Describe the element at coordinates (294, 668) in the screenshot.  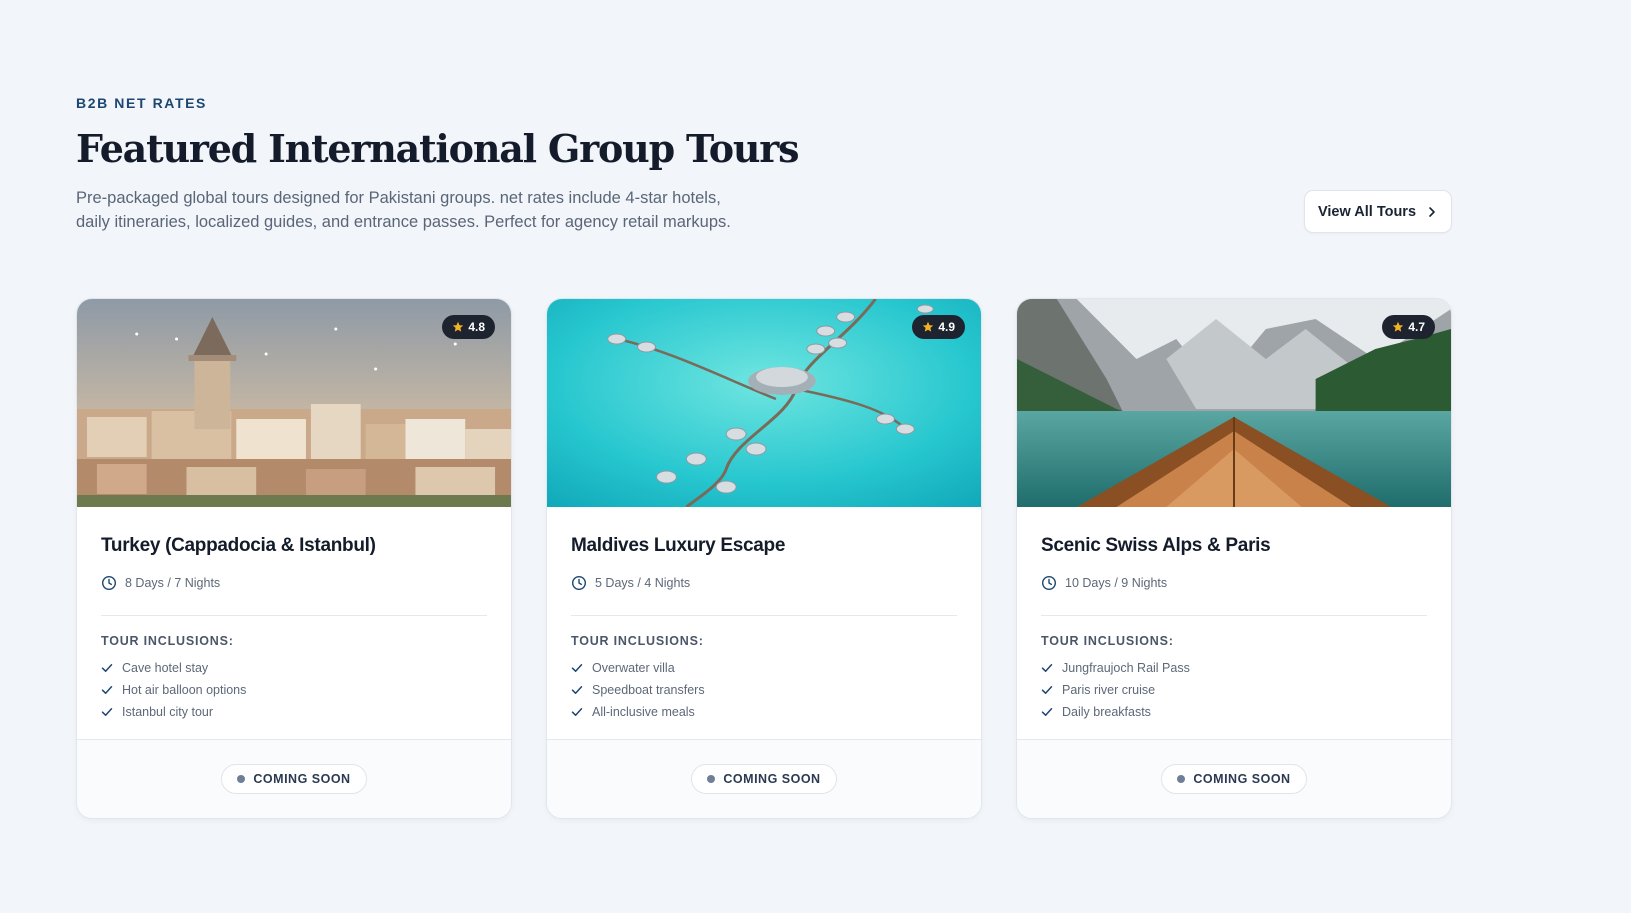
I see `inclusion-item: Cave hotel stay` at that location.